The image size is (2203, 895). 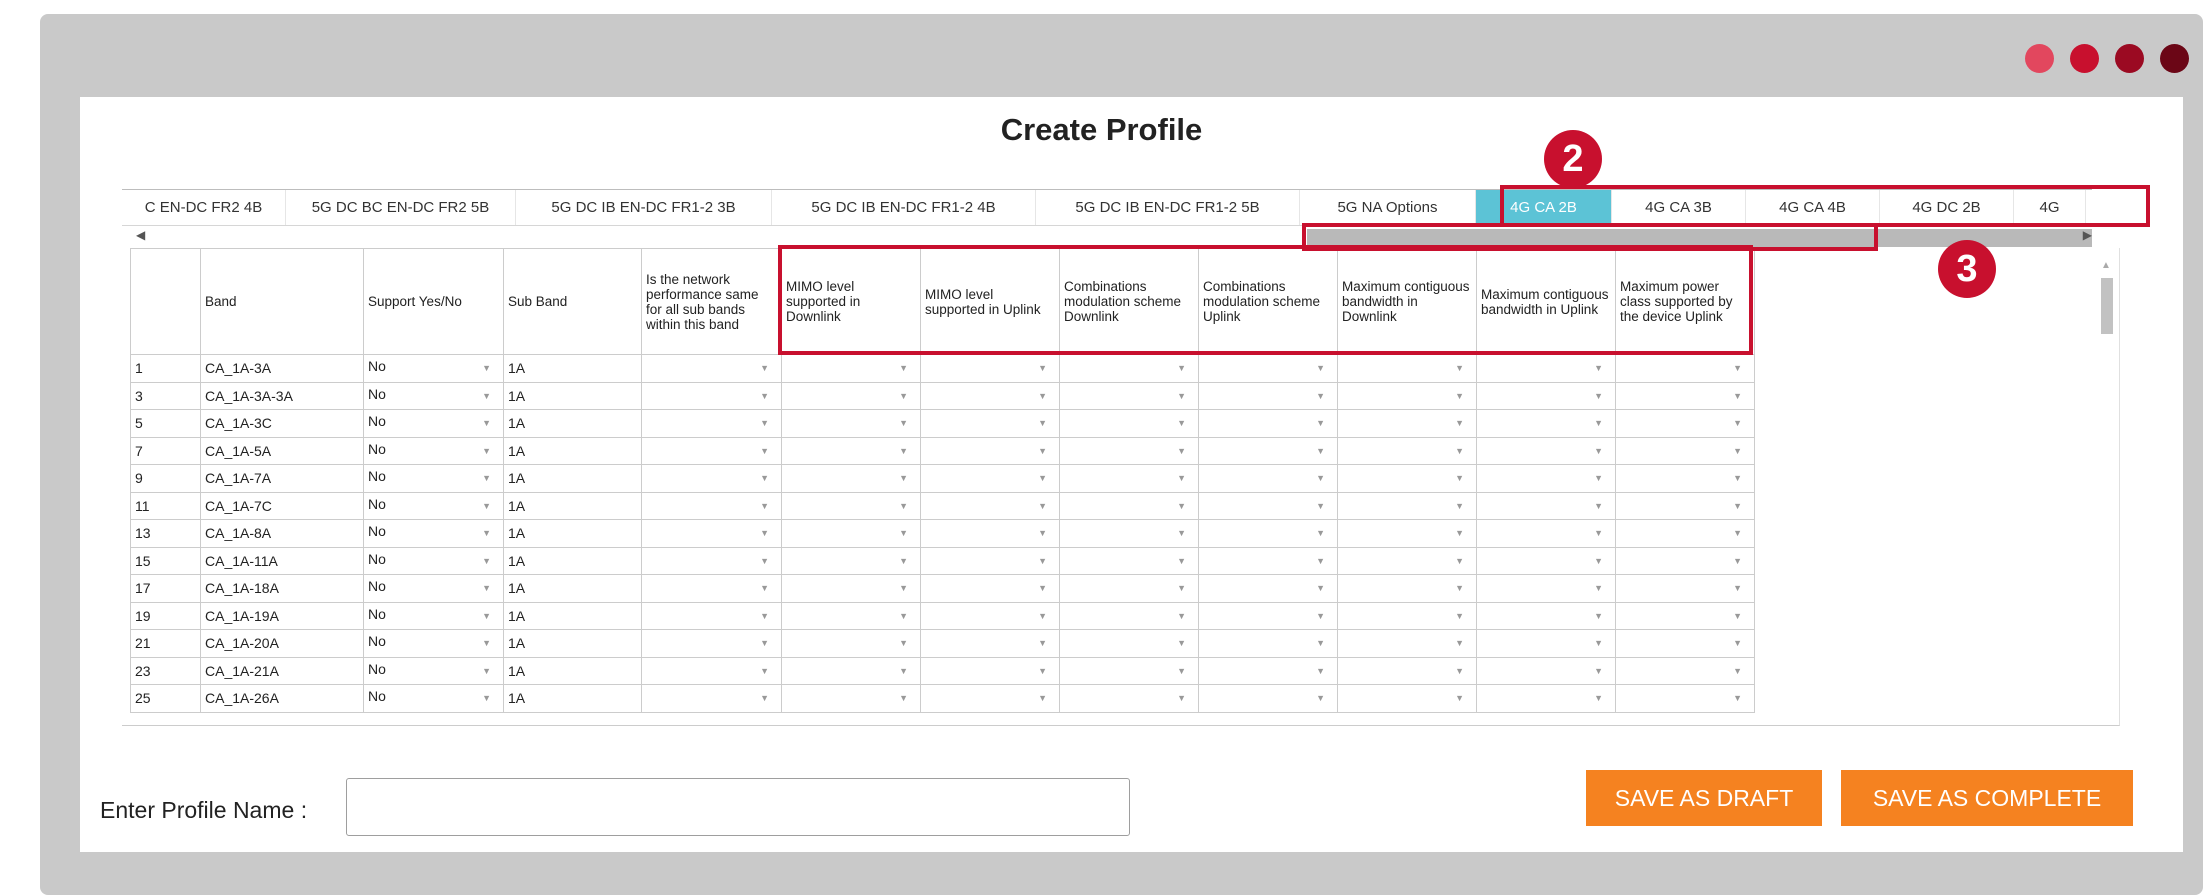 What do you see at coordinates (140, 235) in the screenshot?
I see `scroll-left-icon: ◀` at bounding box center [140, 235].